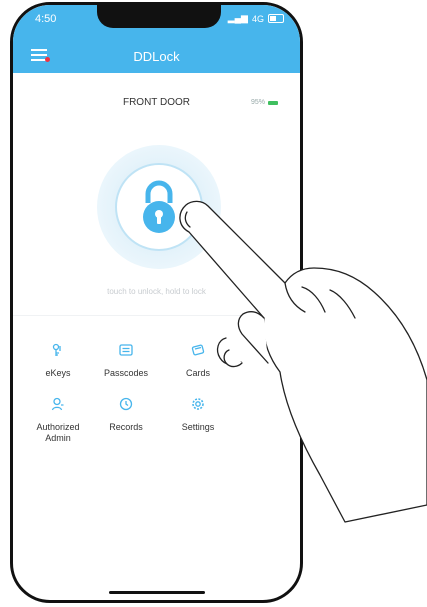 This screenshot has width=427, height=607. I want to click on settings-icon, so click(198, 404).